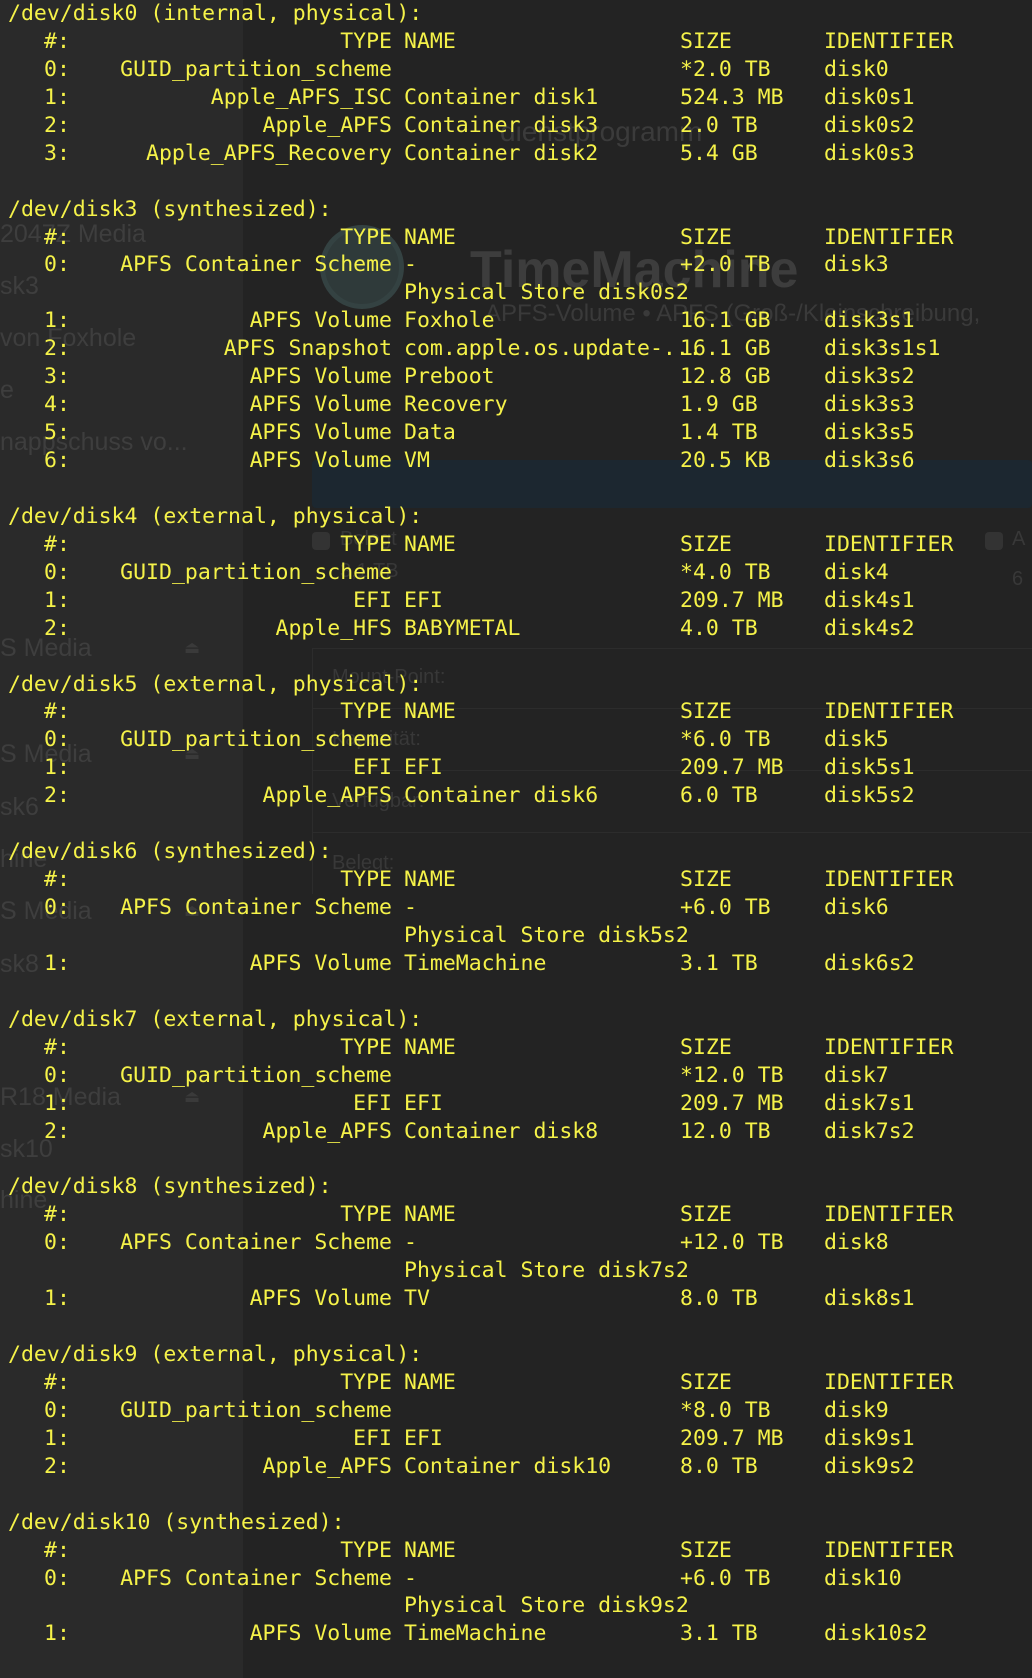  Describe the element at coordinates (516, 1355) in the screenshot. I see `disk-header-row: /dev/disk9 (external, physical):` at that location.